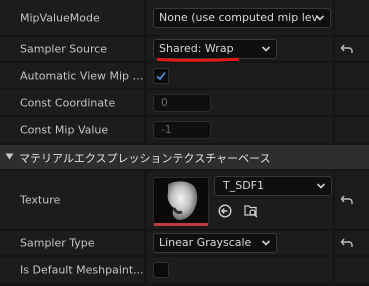 The image size is (369, 286). I want to click on use-selected-asset-icon, so click(225, 211).